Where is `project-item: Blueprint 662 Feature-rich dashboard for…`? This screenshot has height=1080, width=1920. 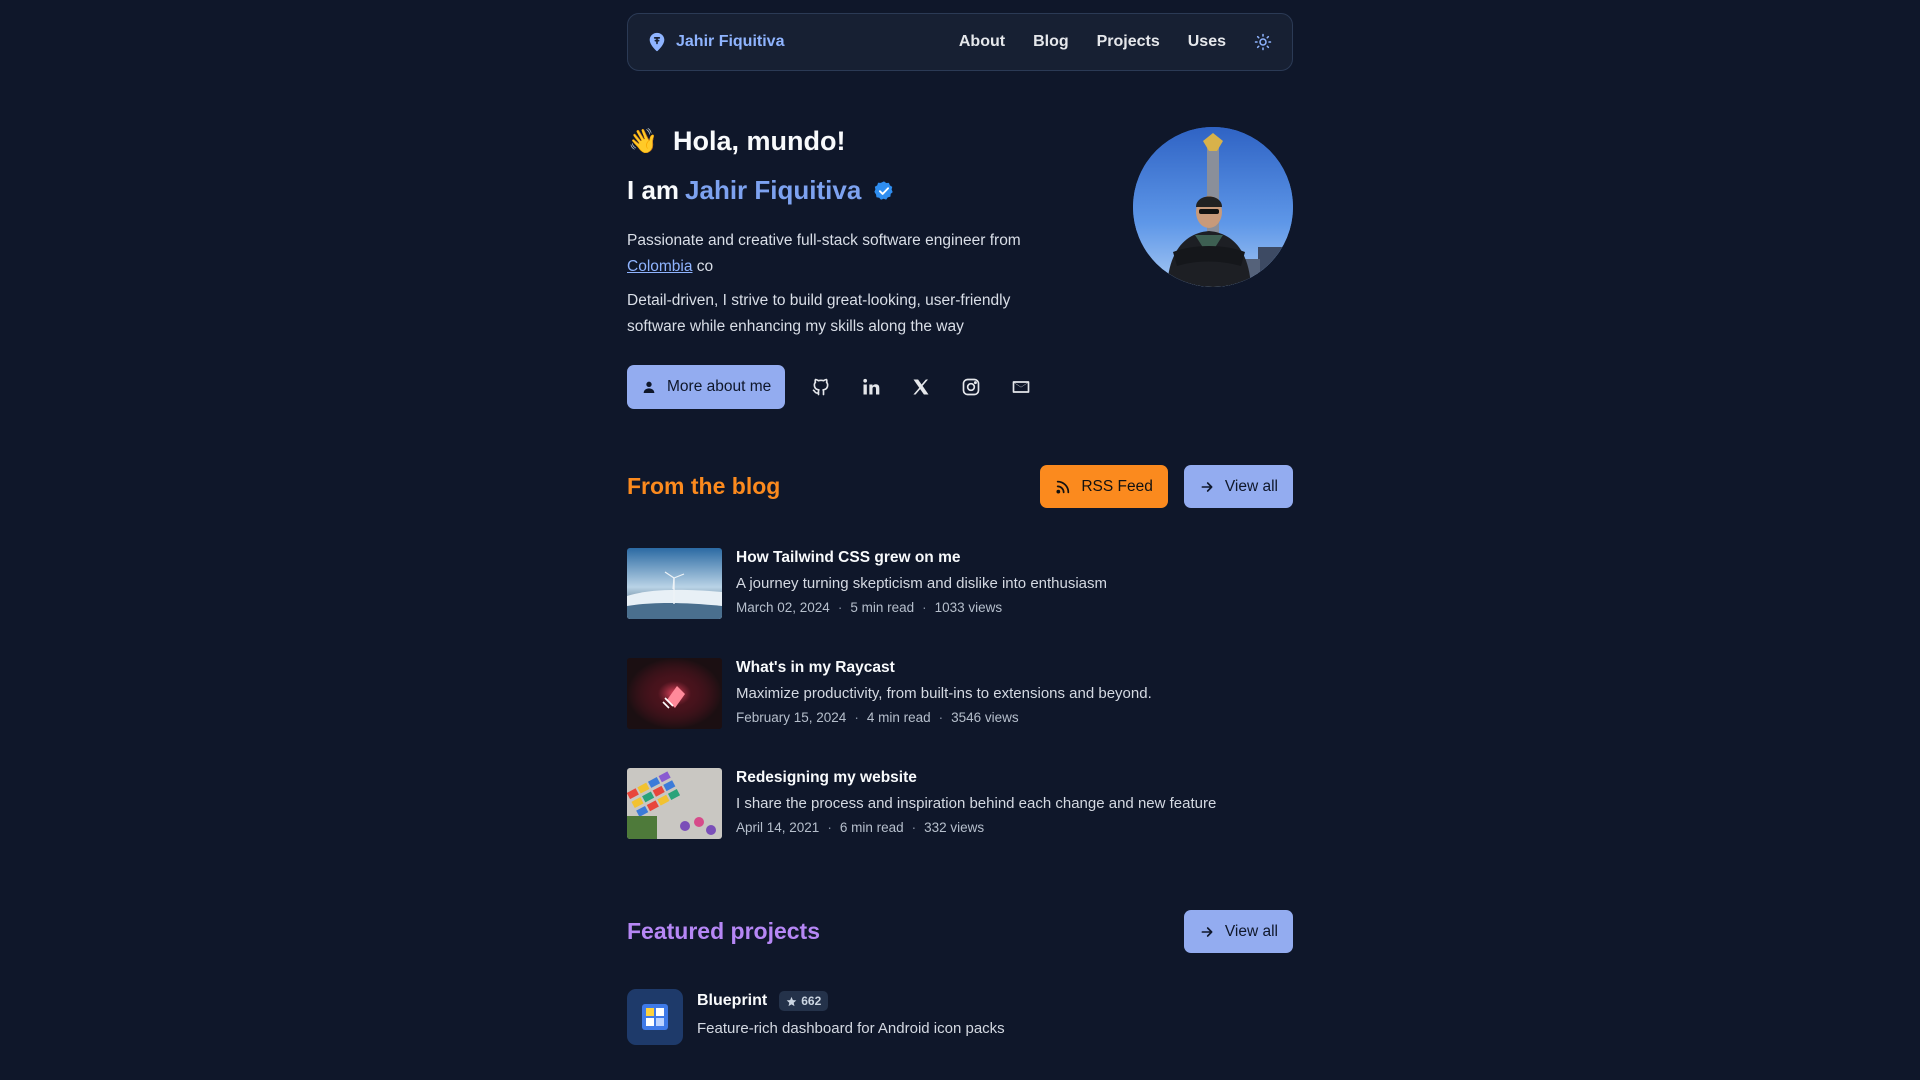
project-item: Blueprint 662 Feature-rich dashboard for… is located at coordinates (816, 1017).